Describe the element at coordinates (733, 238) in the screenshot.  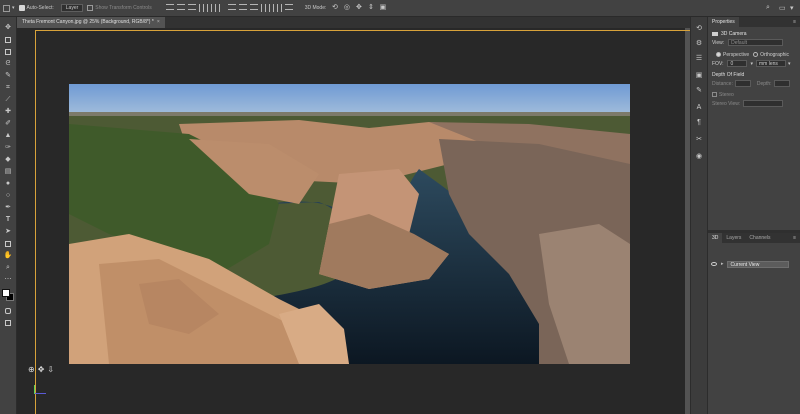
I see `tab-layers: Layers` at that location.